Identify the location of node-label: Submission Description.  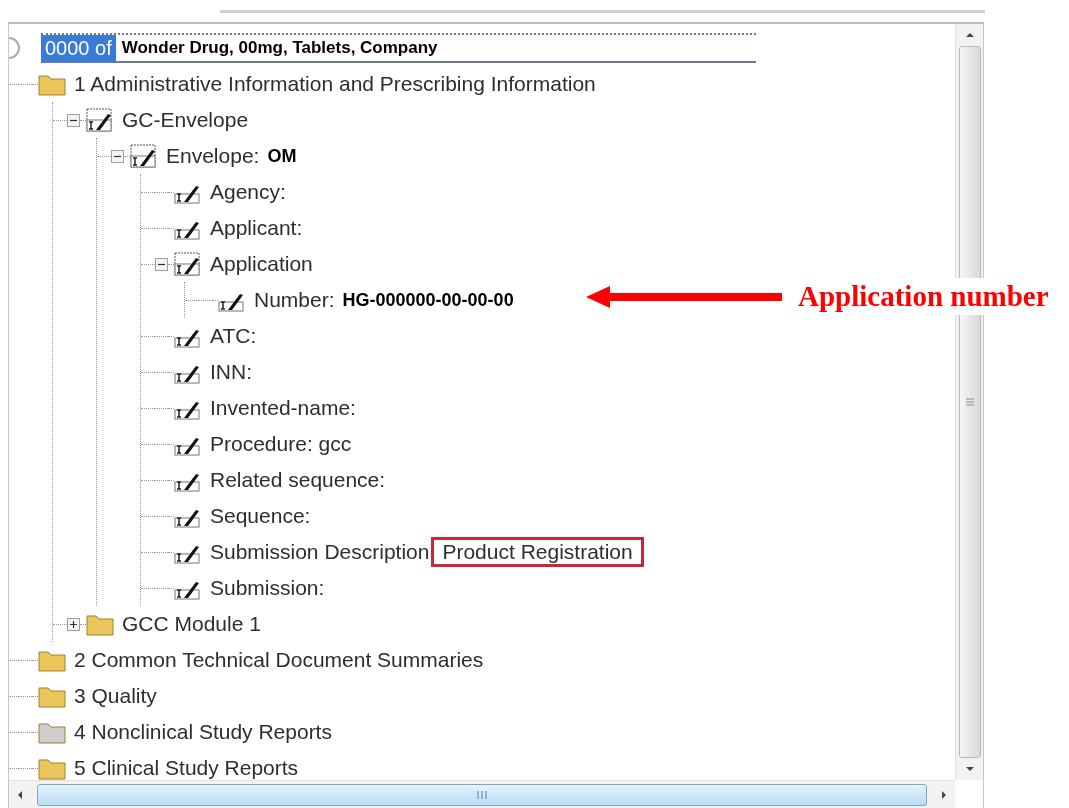
(320, 552).